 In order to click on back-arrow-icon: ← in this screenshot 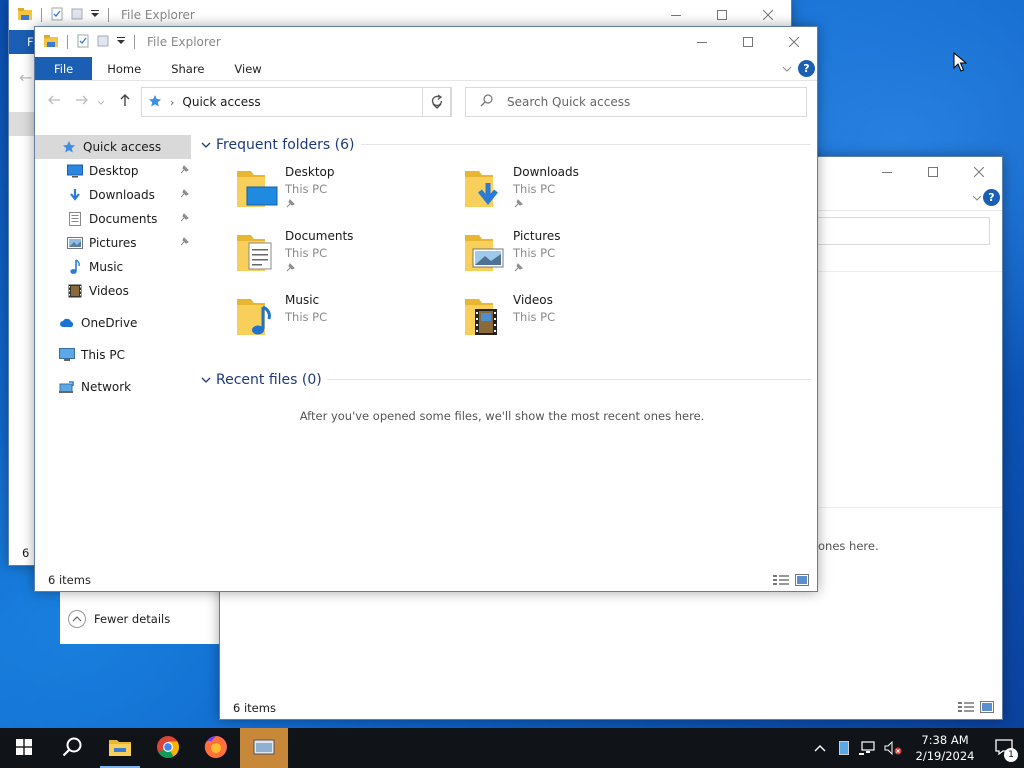, I will do `click(25, 77)`.